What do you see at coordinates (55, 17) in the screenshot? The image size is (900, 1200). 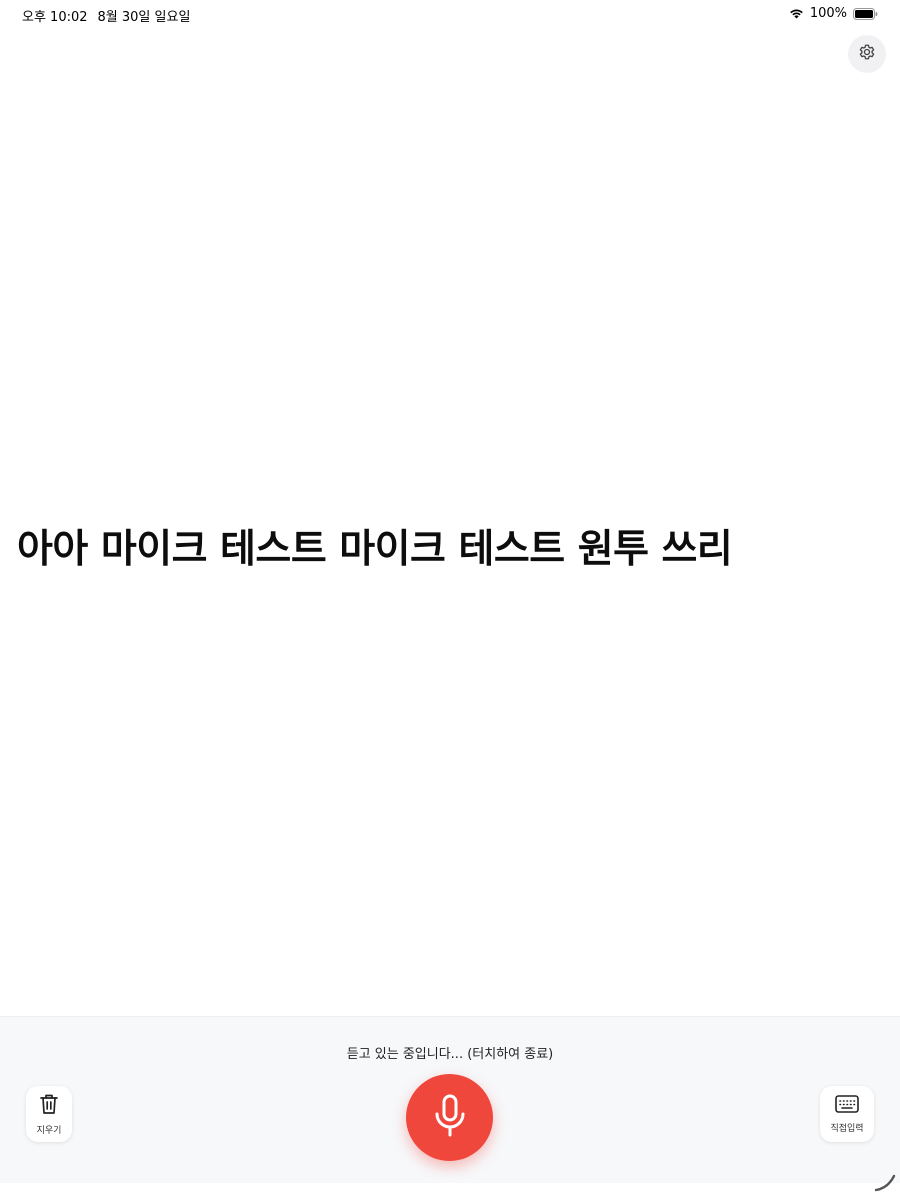 I see `status-time: 오후 10:02` at bounding box center [55, 17].